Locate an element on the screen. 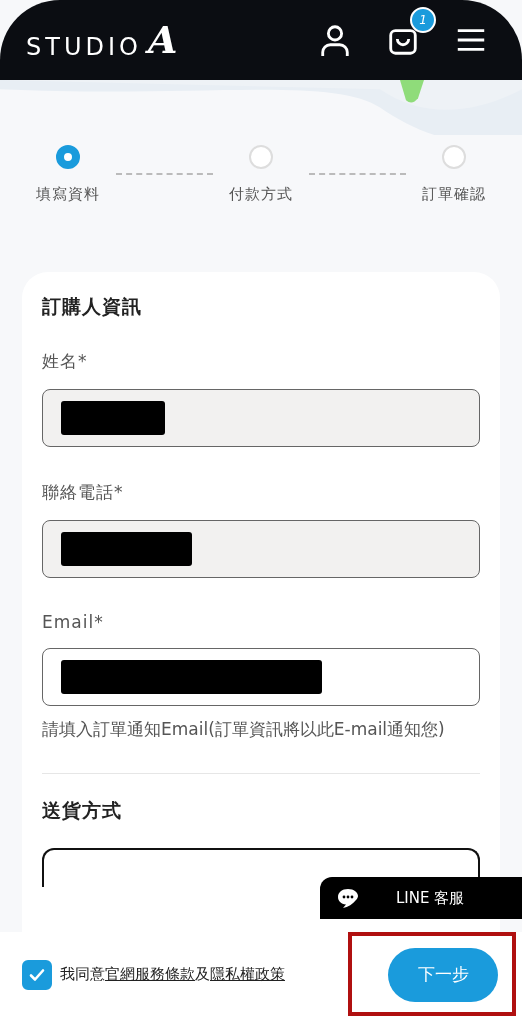 The image size is (522, 1017). input-field is located at coordinates (261, 677).